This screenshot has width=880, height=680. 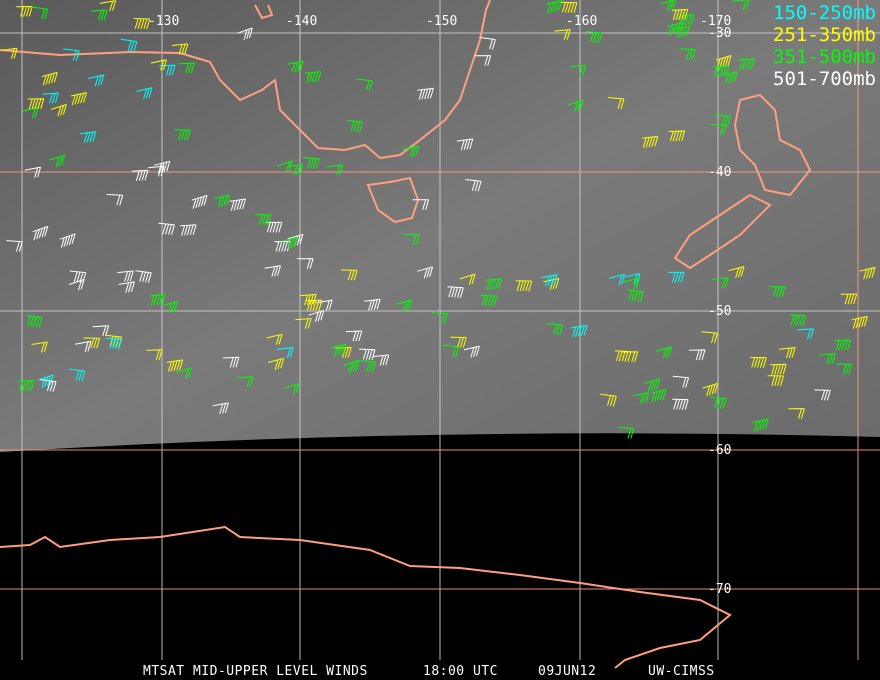 What do you see at coordinates (302, 21) in the screenshot?
I see `lon-label-140: -140` at bounding box center [302, 21].